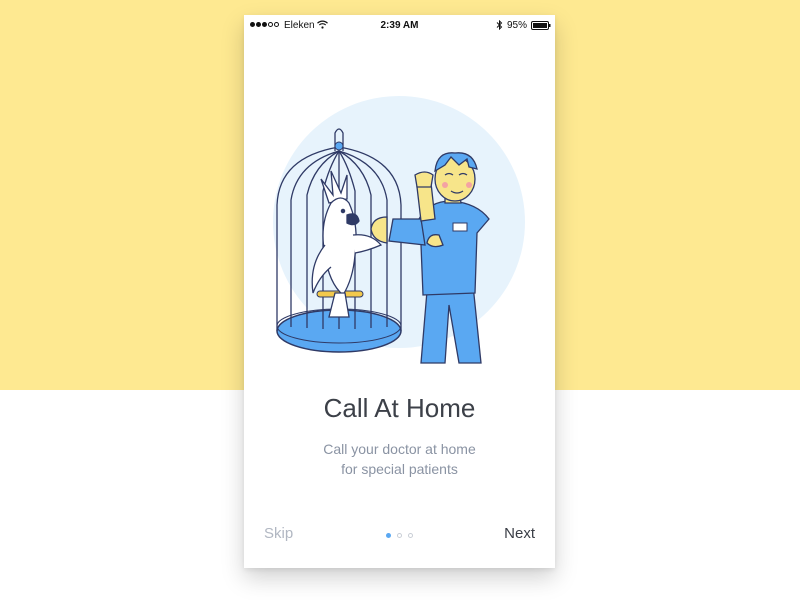 This screenshot has height=600, width=800. I want to click on next-button: Next, so click(519, 533).